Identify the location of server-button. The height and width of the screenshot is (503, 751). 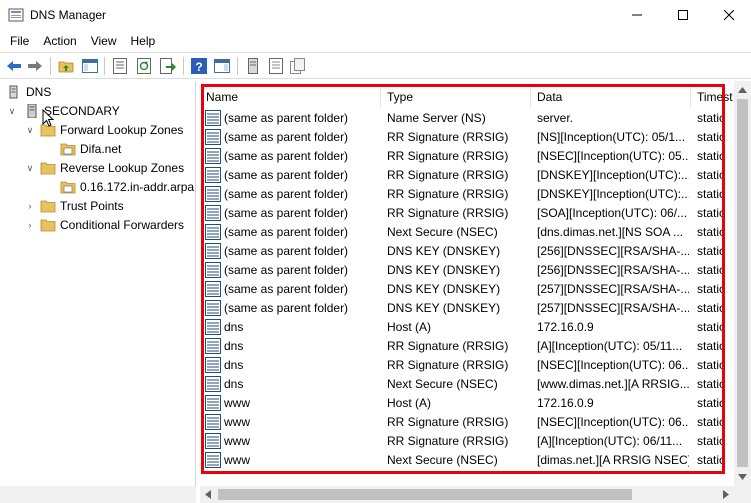
(253, 66).